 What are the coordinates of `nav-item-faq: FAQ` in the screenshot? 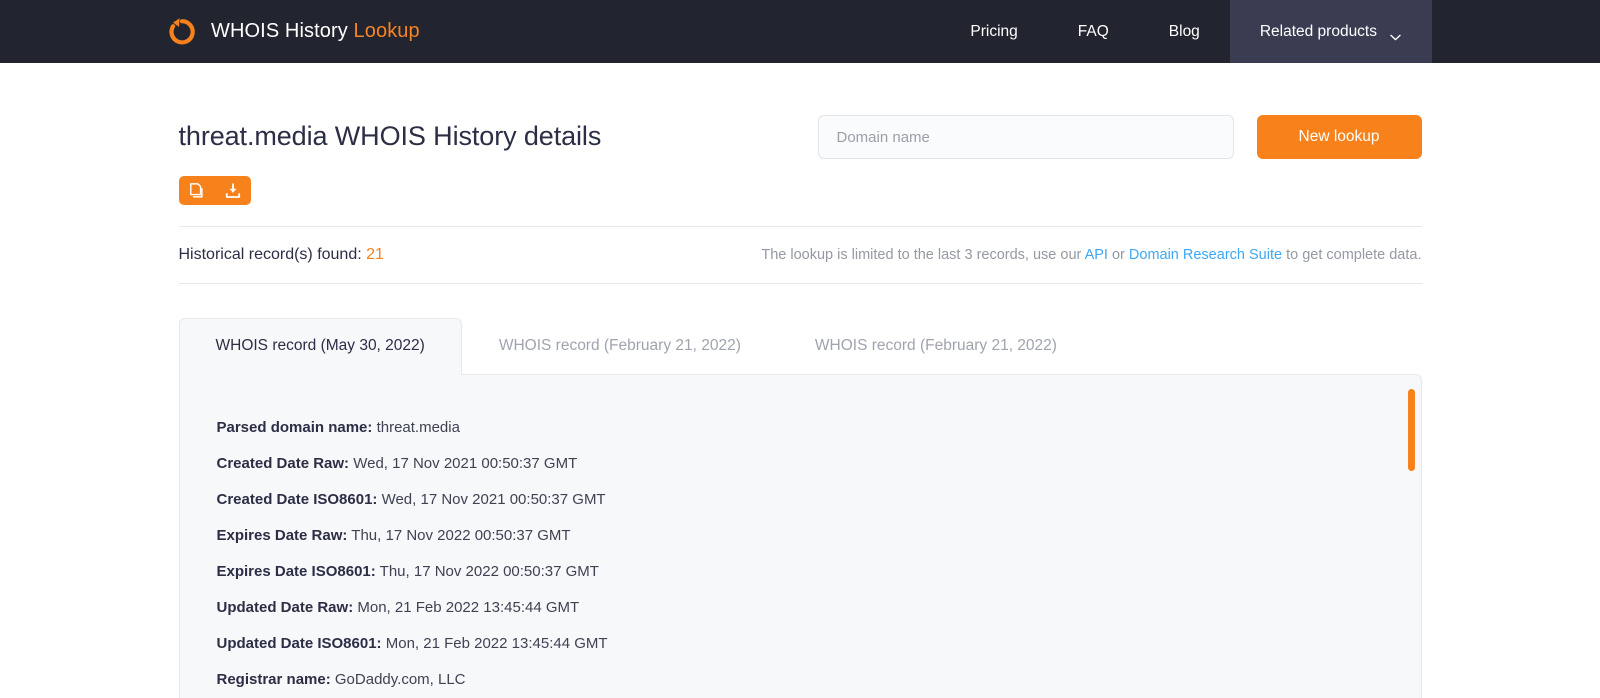 It's located at (1093, 31).